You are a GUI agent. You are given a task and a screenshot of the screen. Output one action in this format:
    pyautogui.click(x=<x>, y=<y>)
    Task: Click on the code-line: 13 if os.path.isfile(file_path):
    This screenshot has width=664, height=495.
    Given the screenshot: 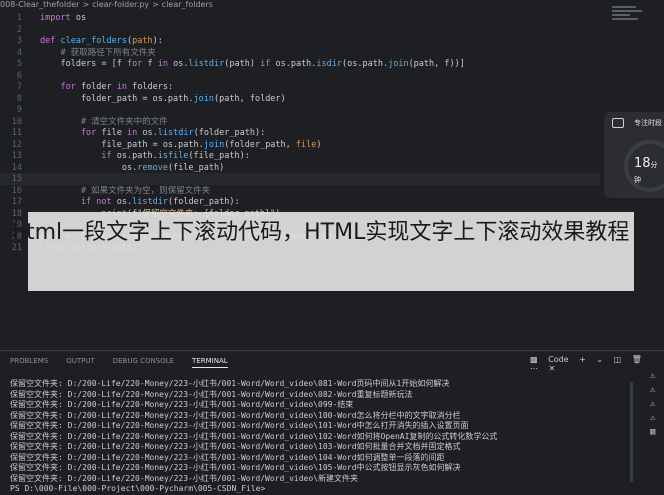 What is the action you would take?
    pyautogui.click(x=300, y=156)
    